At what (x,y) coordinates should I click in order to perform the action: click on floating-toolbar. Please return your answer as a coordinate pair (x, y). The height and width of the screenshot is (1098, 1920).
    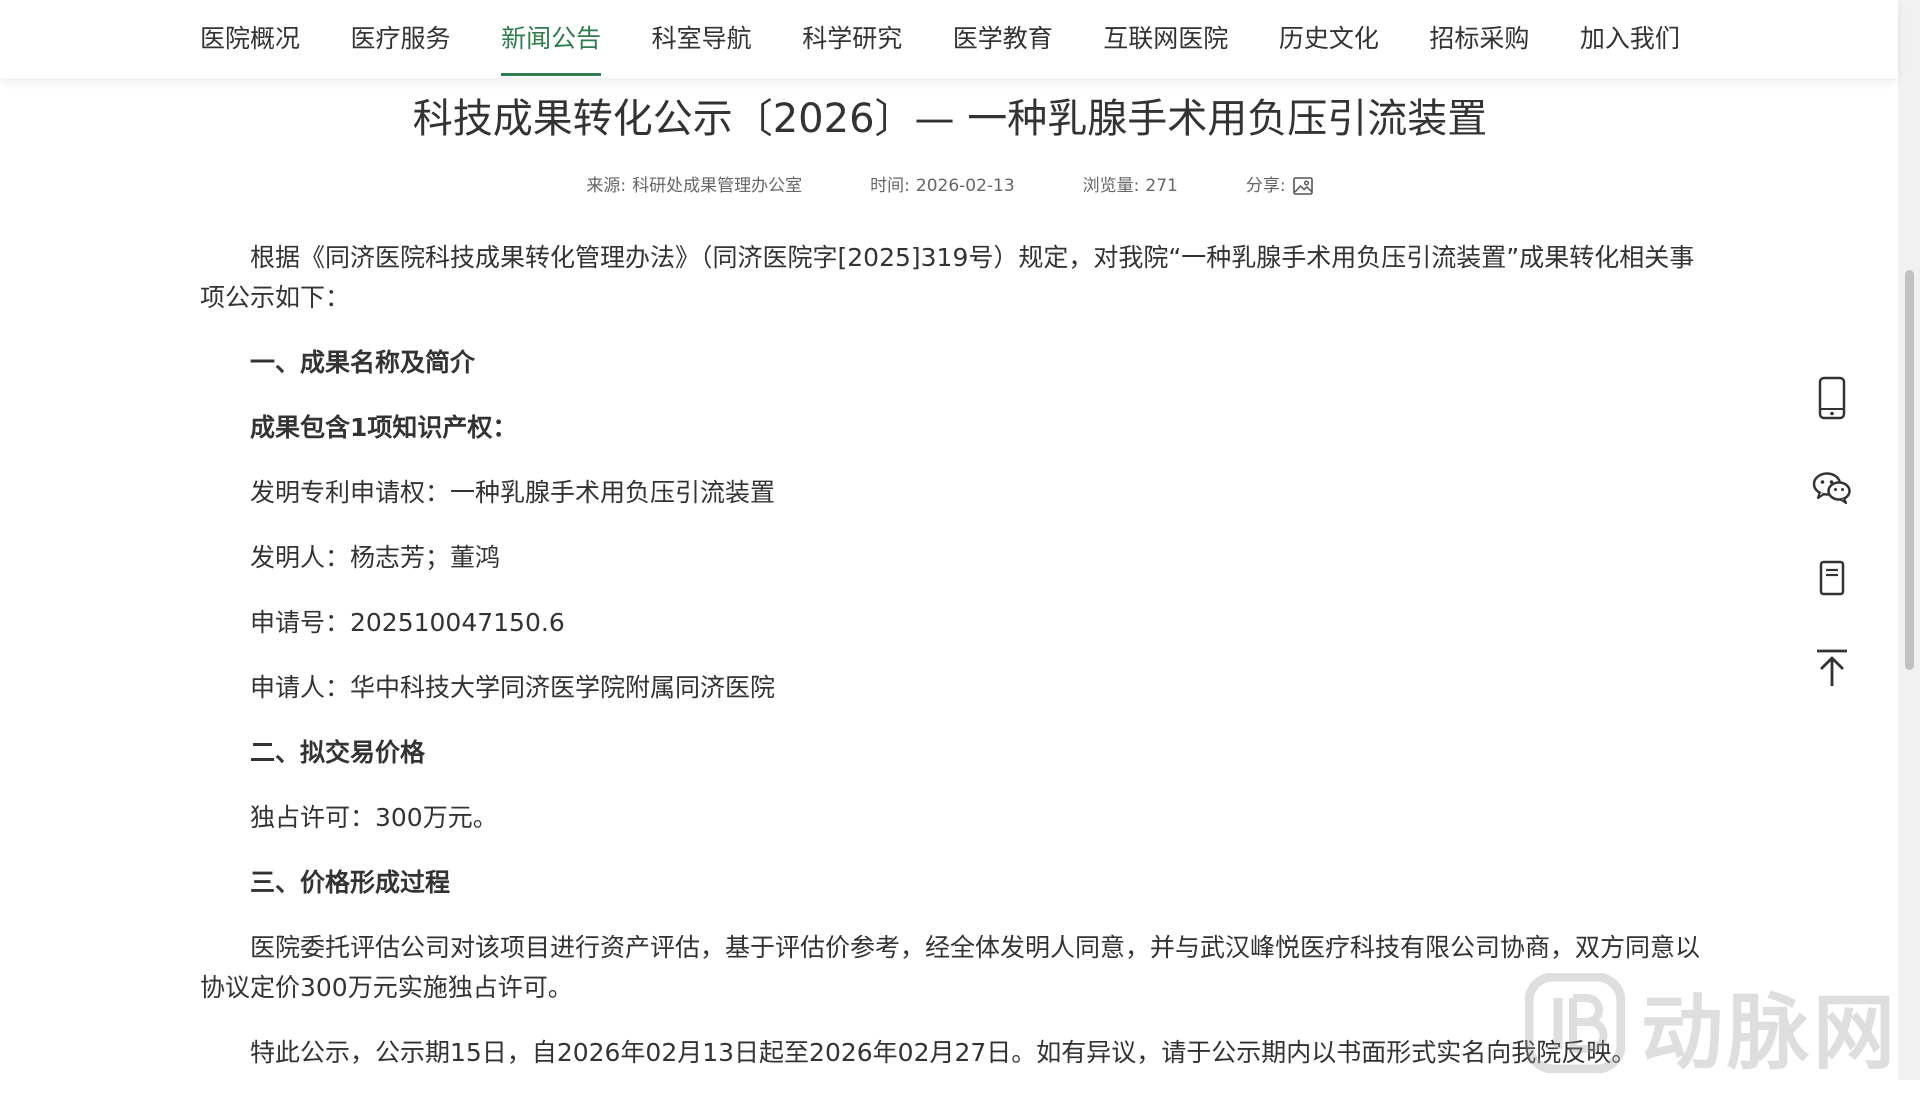
    Looking at the image, I should click on (1832, 550).